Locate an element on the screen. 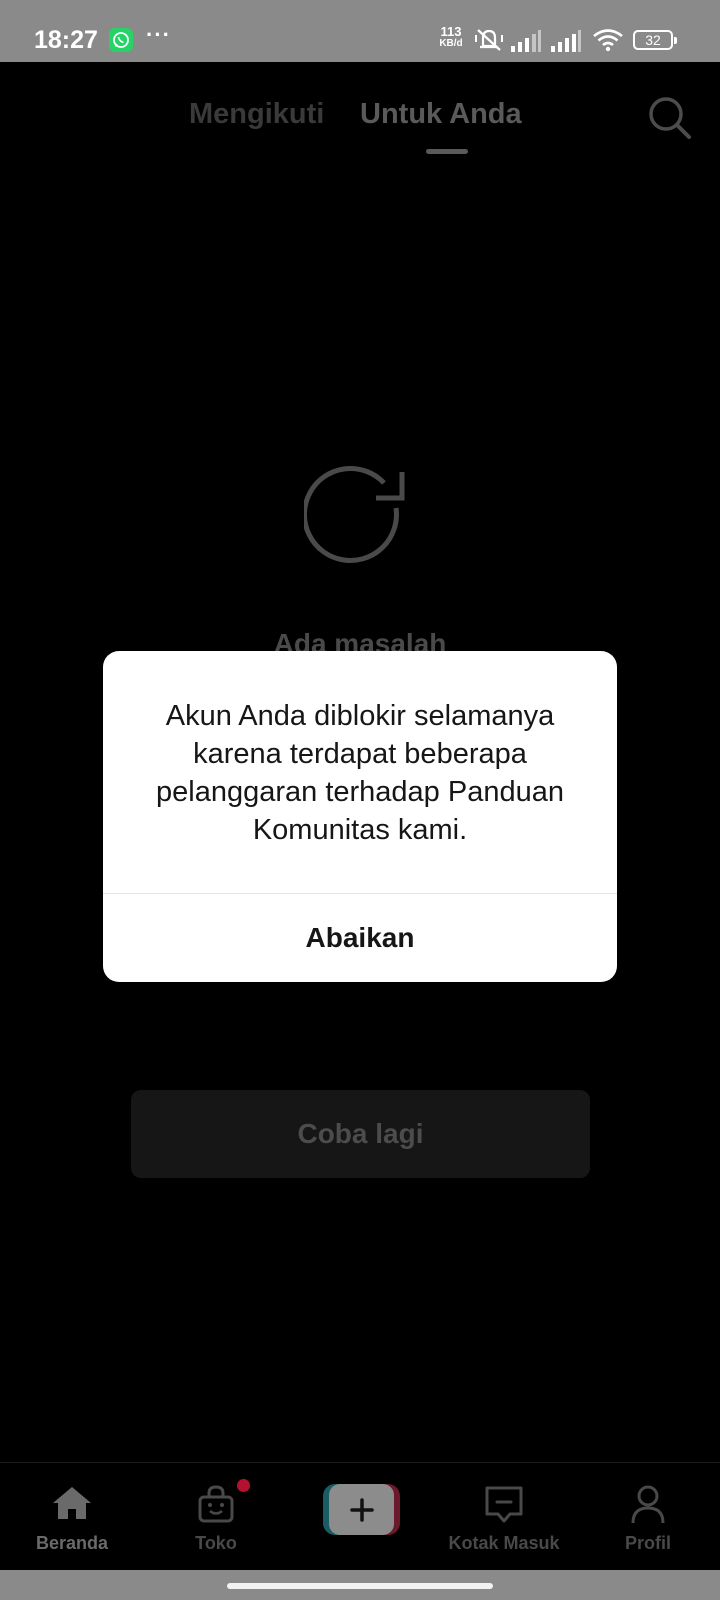  create-button-face is located at coordinates (361, 1509).